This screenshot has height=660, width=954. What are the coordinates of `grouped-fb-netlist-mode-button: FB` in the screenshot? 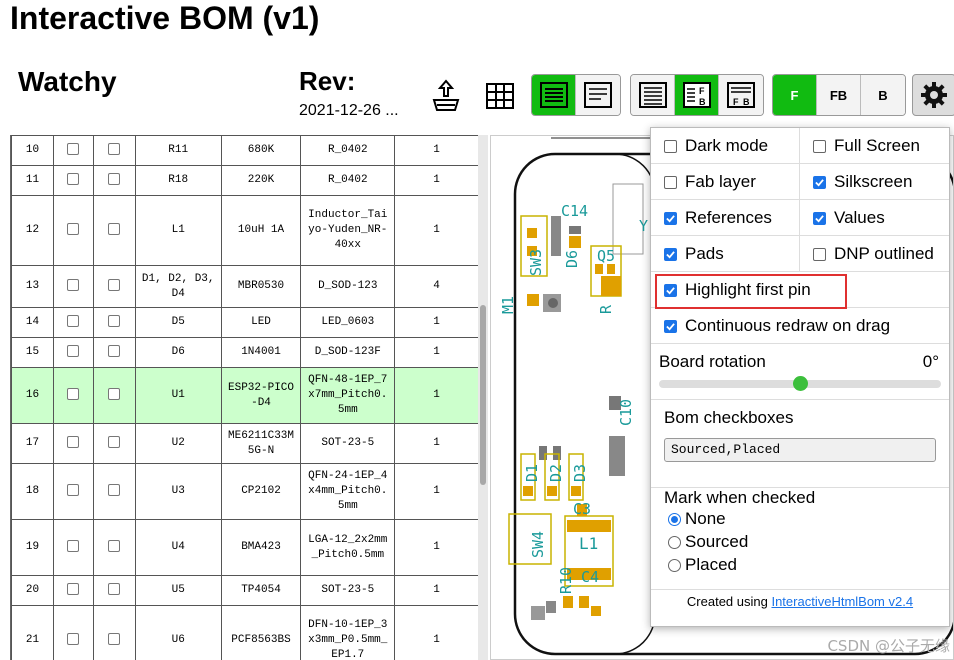 It's located at (741, 95).